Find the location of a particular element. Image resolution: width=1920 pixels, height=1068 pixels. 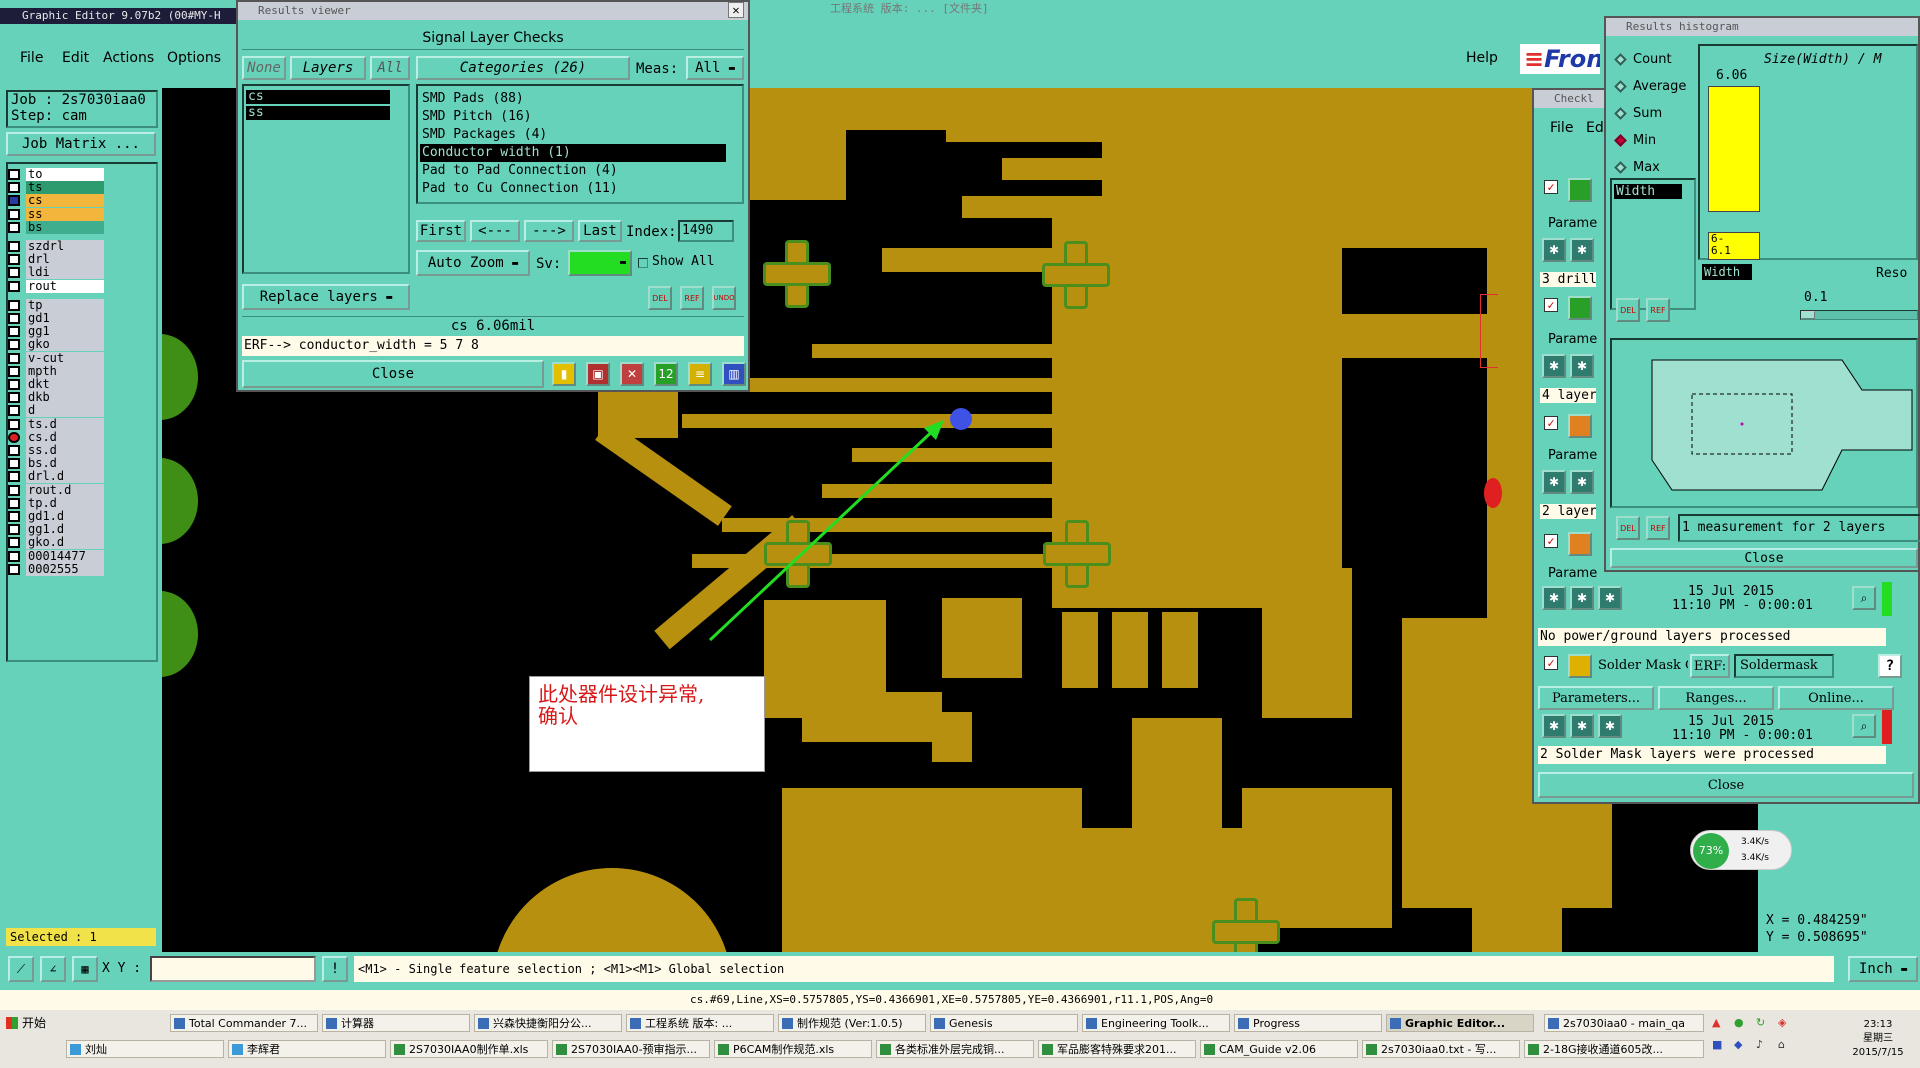

layer-row-tp: tp is located at coordinates (56, 305).